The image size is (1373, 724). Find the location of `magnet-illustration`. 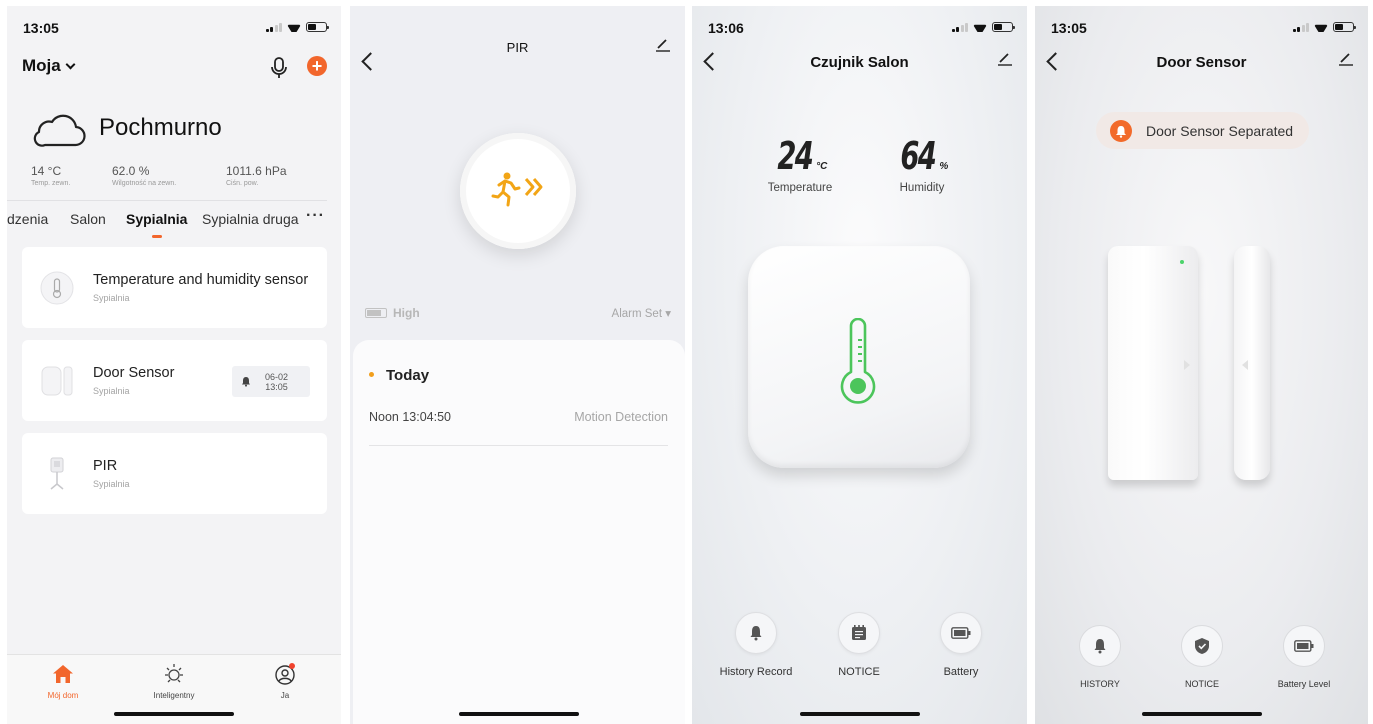

magnet-illustration is located at coordinates (1252, 363).